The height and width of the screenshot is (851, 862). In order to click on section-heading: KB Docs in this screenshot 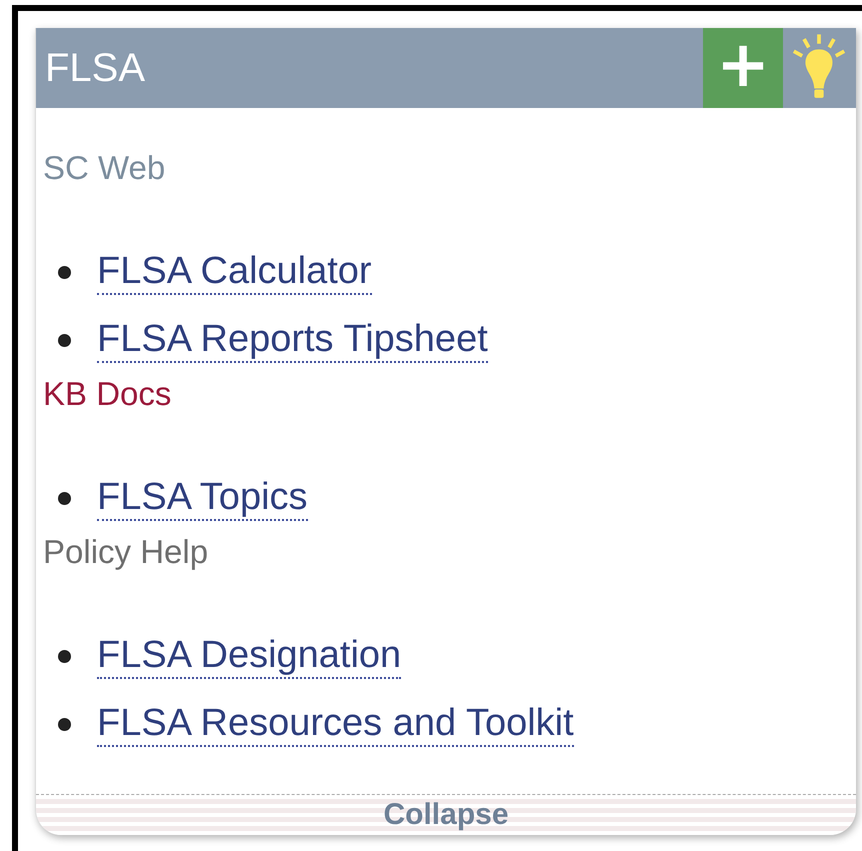, I will do `click(107, 394)`.